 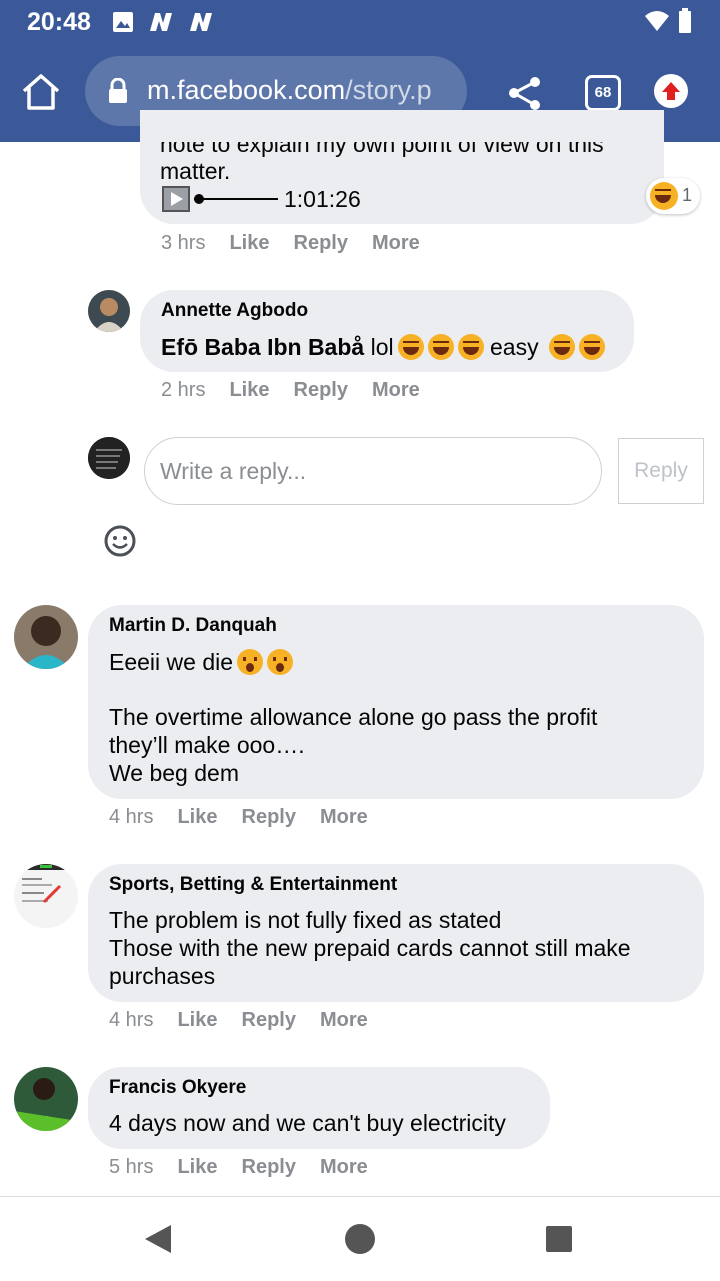 What do you see at coordinates (514, 347) in the screenshot?
I see `comment-text-part: easy` at bounding box center [514, 347].